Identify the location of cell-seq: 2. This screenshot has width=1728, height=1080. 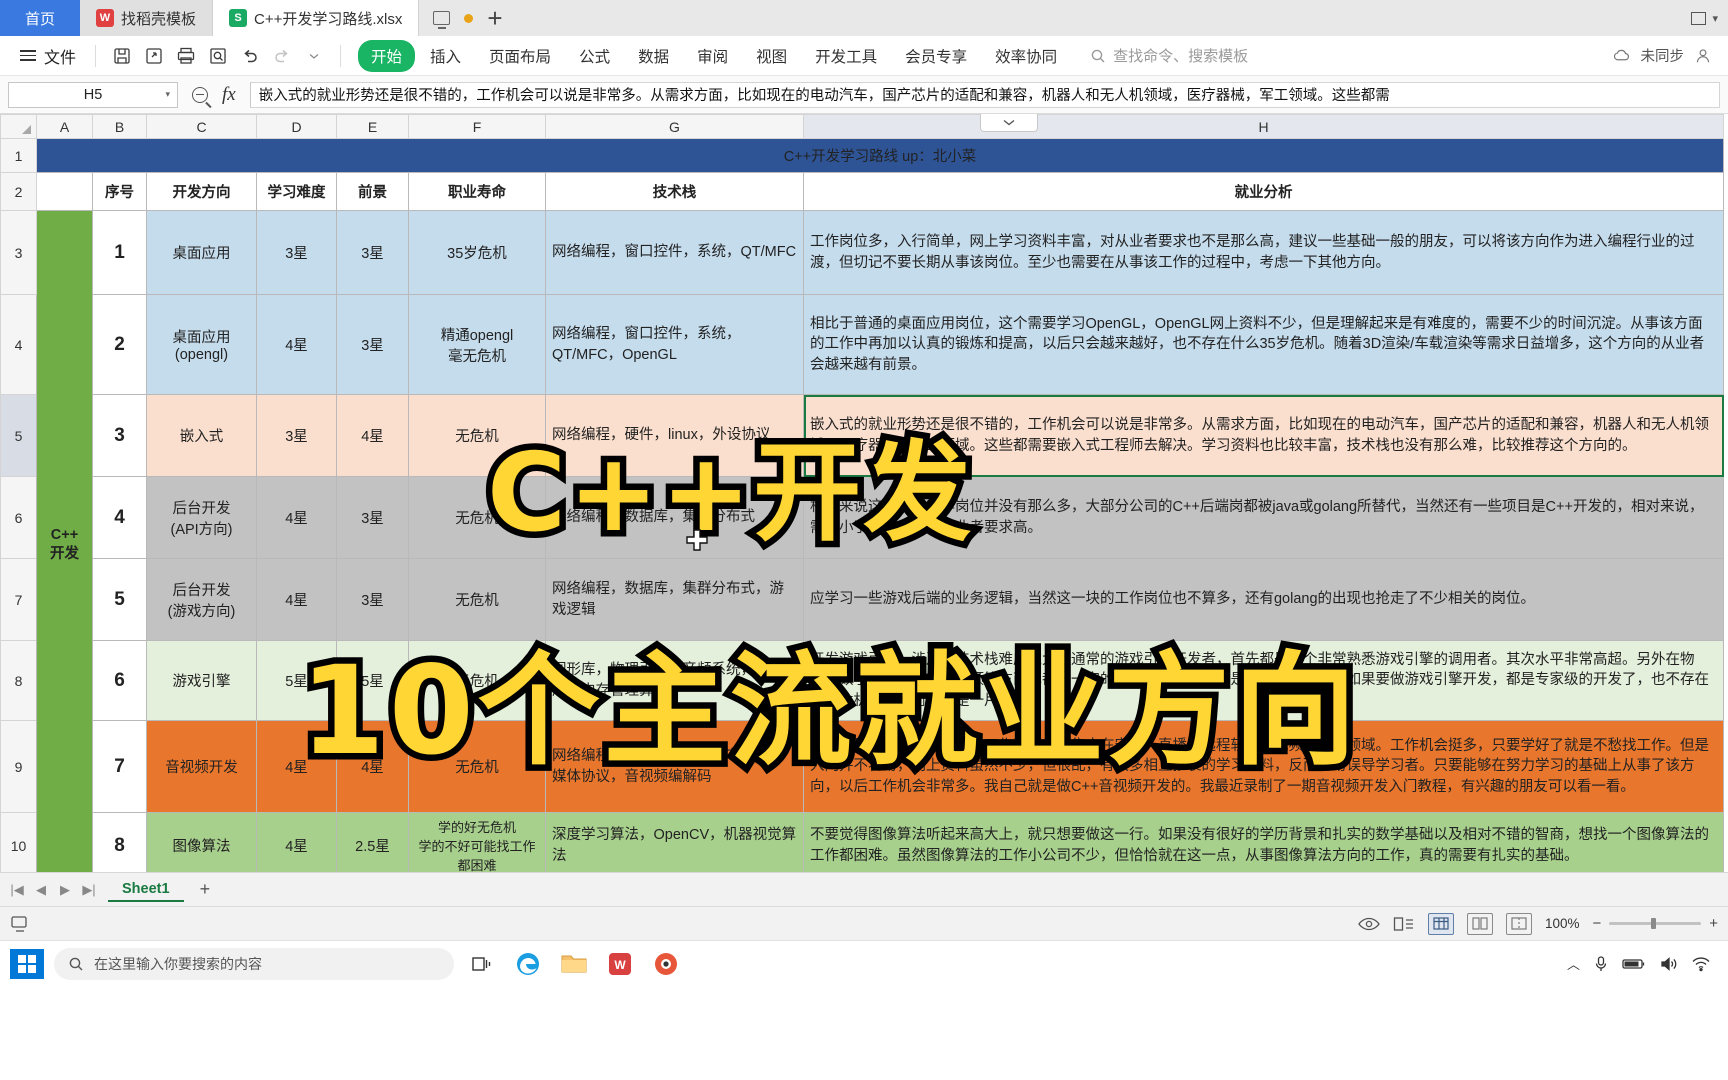
(119, 344).